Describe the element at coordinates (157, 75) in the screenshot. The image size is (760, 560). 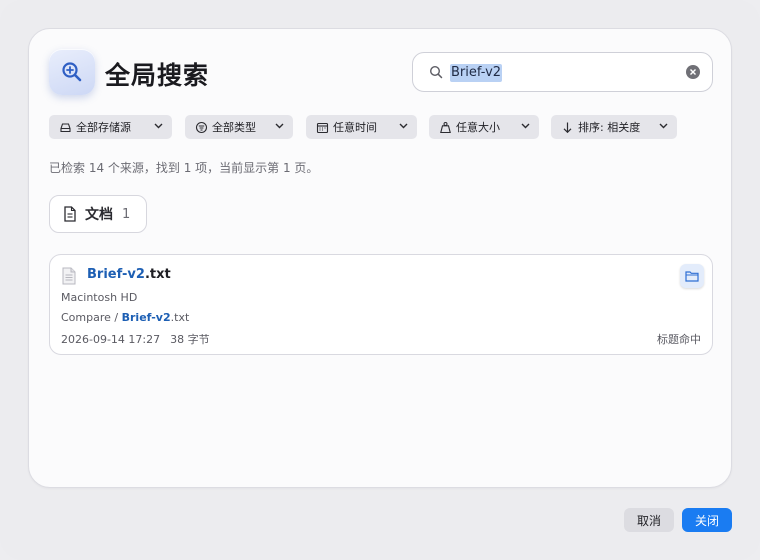
I see `page-title: 全局搜索` at that location.